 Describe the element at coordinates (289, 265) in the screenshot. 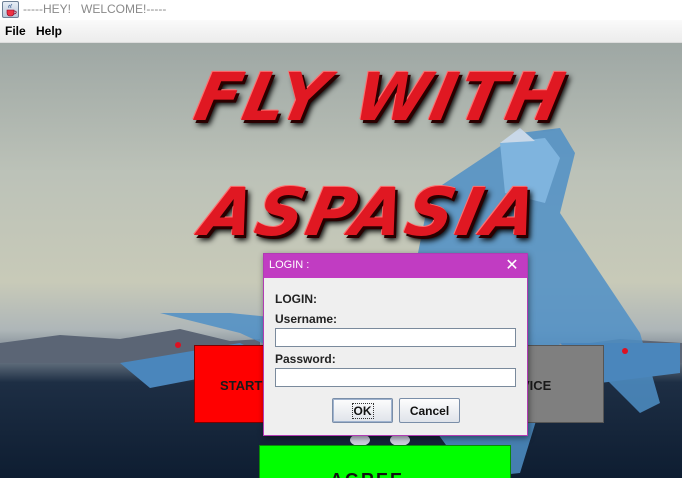

I see `login-dialog-title: LOGIN :` at that location.